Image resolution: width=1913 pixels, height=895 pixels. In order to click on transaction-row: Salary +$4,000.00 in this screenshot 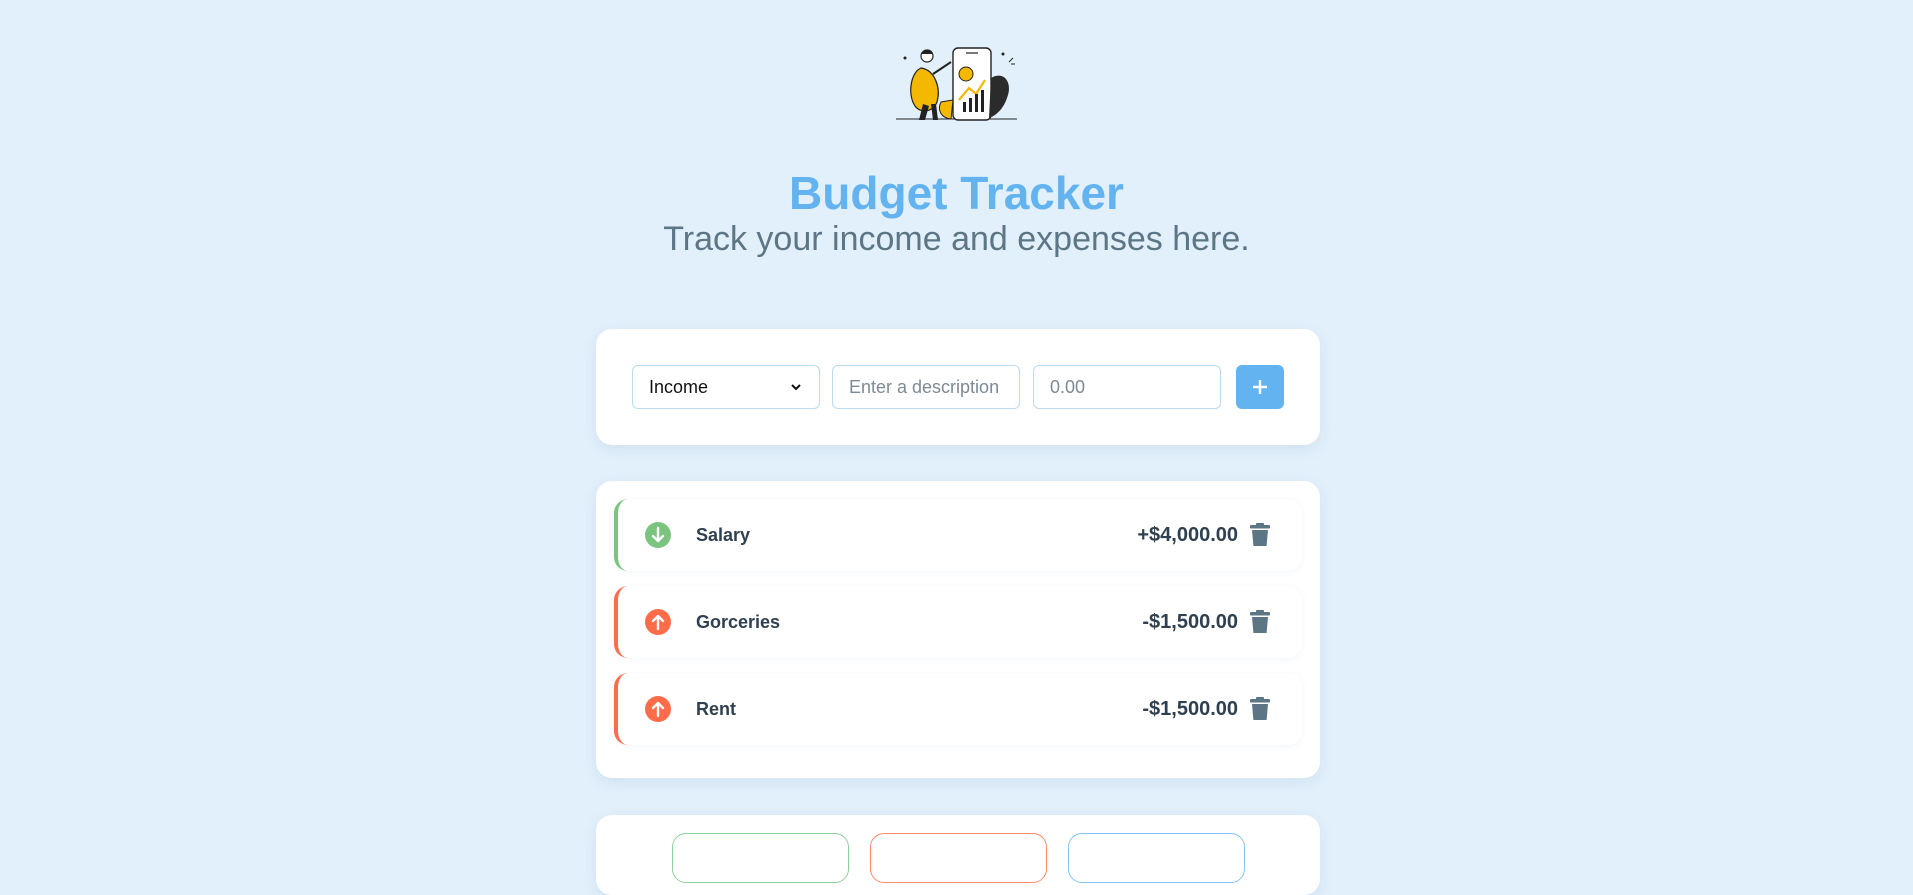, I will do `click(958, 535)`.